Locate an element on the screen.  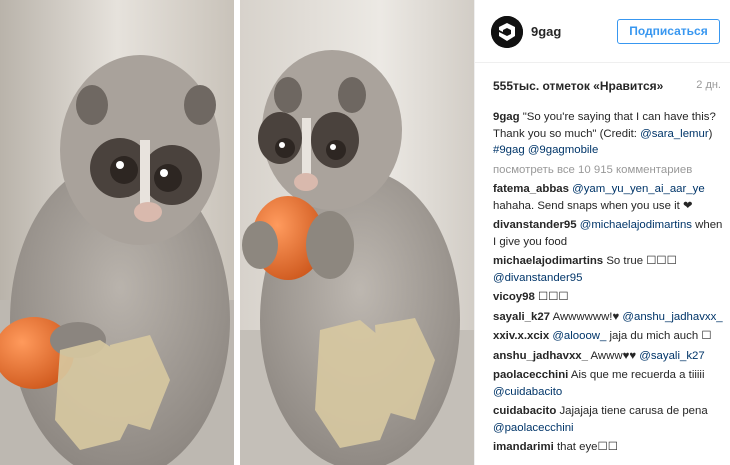
comment-text: jaja du mich auch ☐ is located at coordinates (660, 336).